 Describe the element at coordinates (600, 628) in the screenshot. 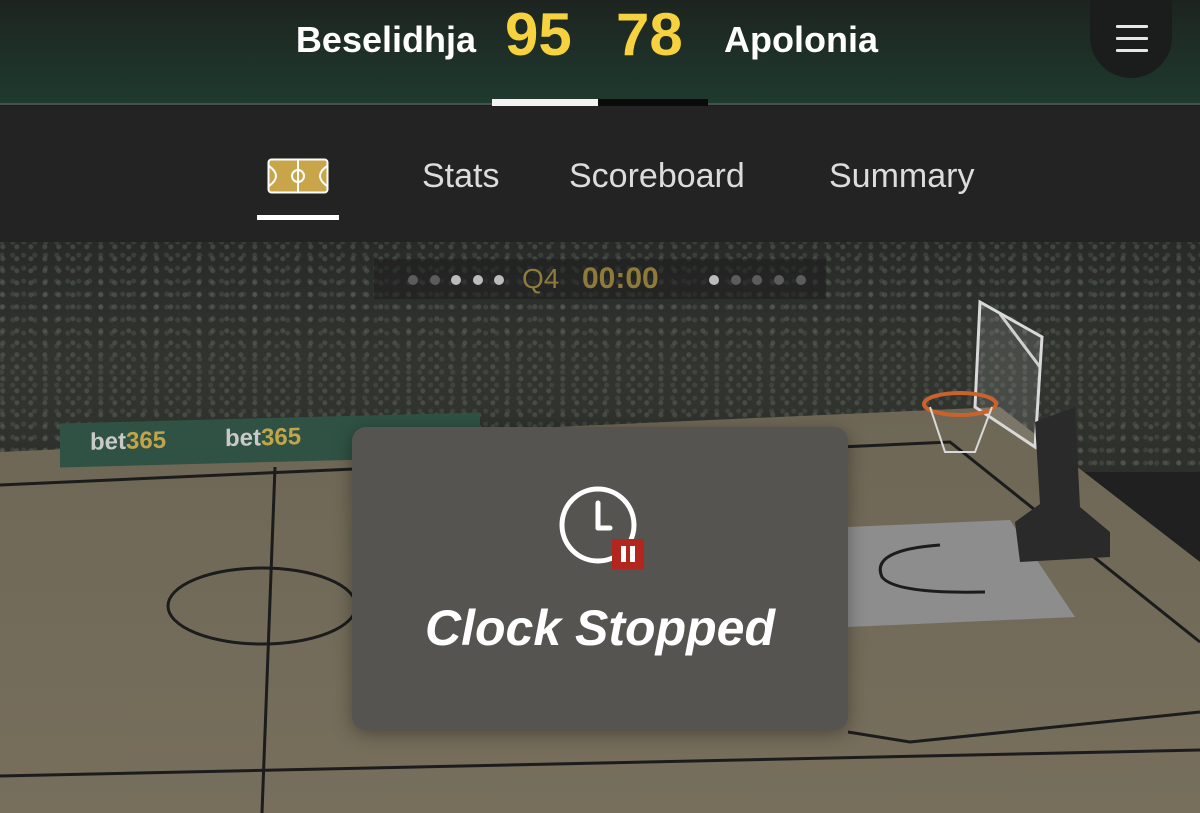

I see `overlay-label: Clock Stopped` at that location.